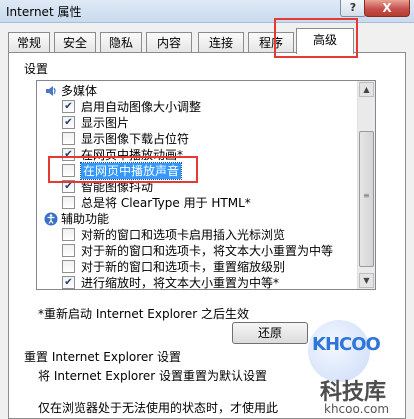  Describe the element at coordinates (141, 107) in the screenshot. I see `setting-label: 启用自动图像大小调整` at that location.